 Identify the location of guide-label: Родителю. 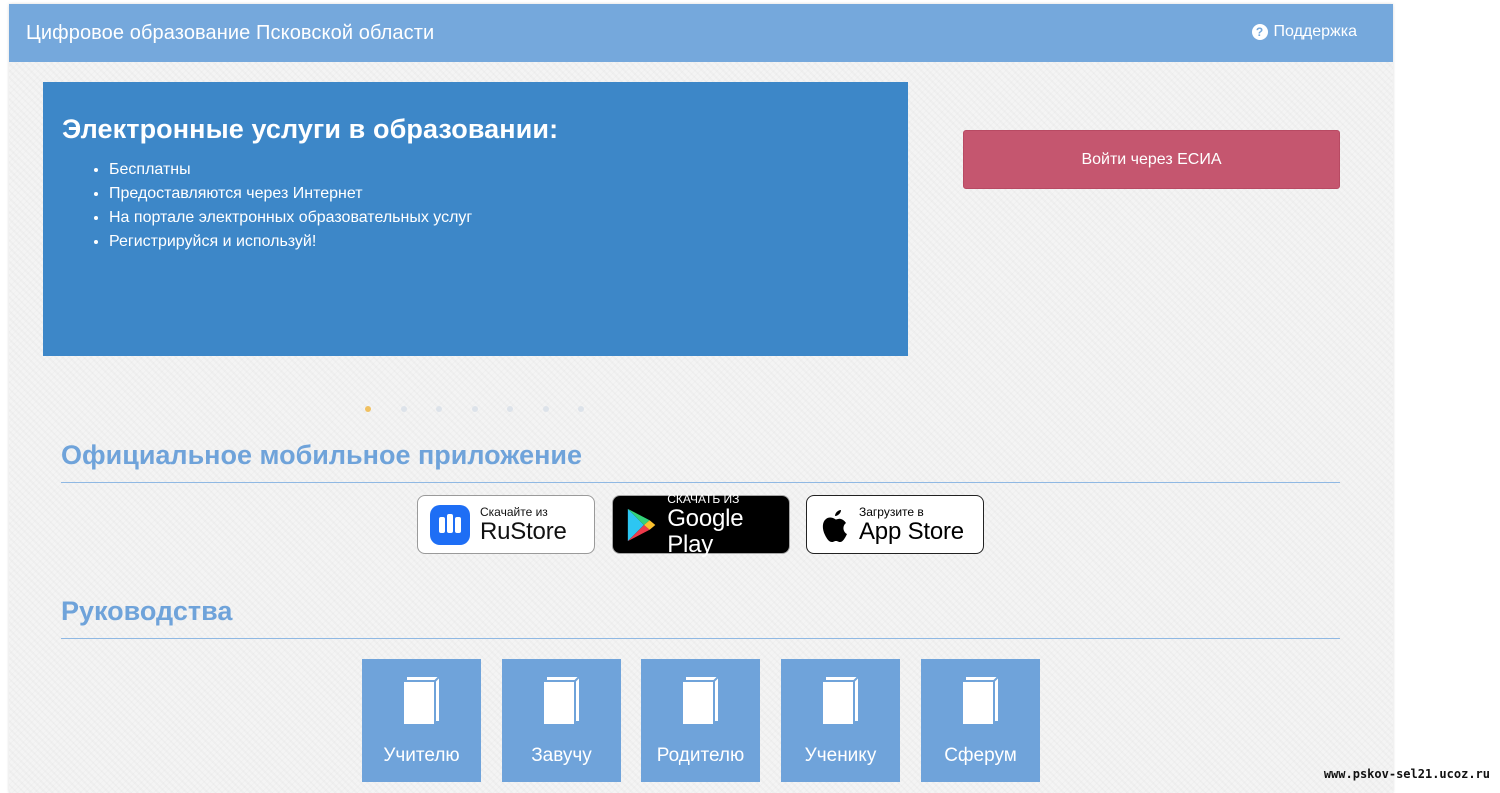
(700, 755).